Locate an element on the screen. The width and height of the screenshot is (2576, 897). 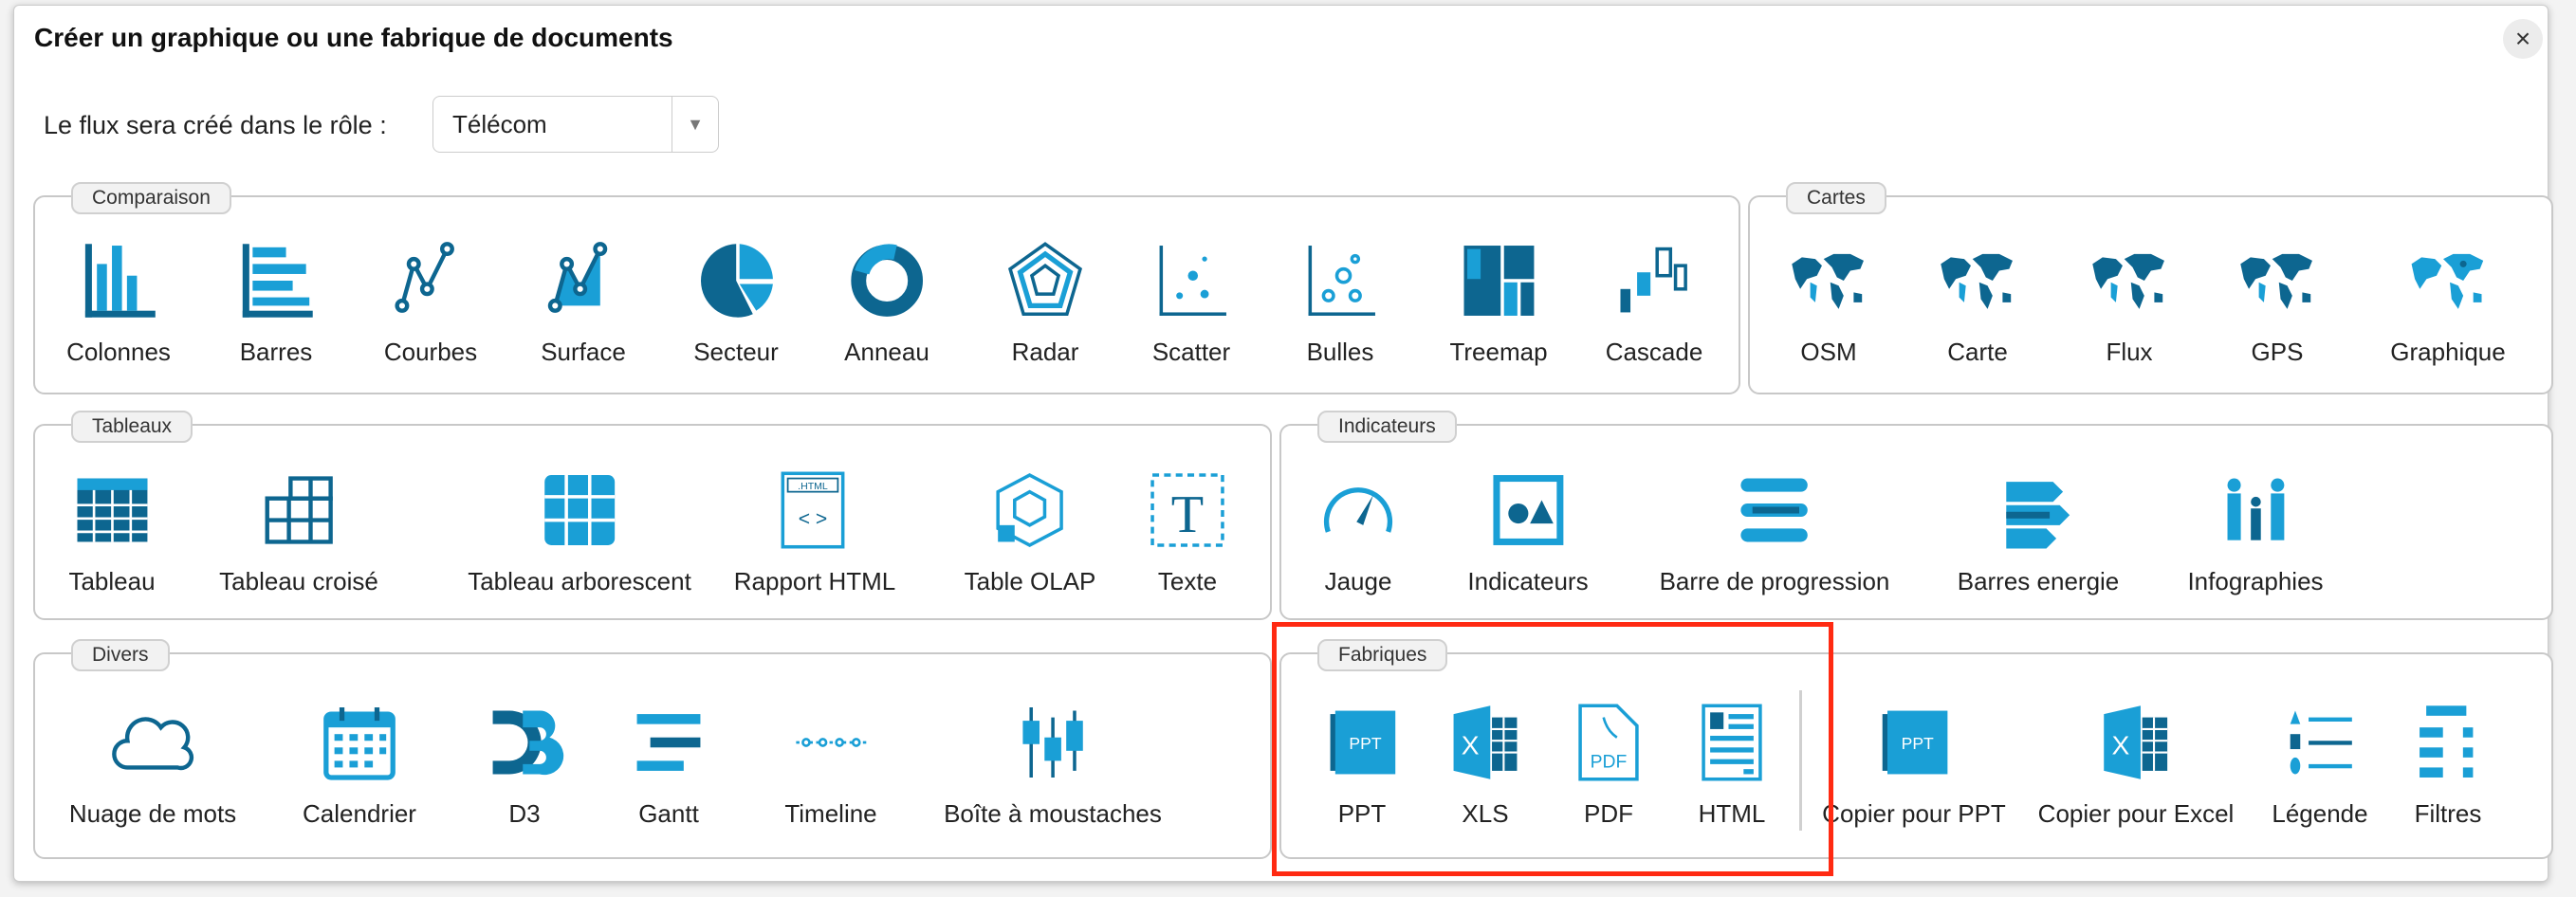
item-carte: Carte is located at coordinates (1977, 303).